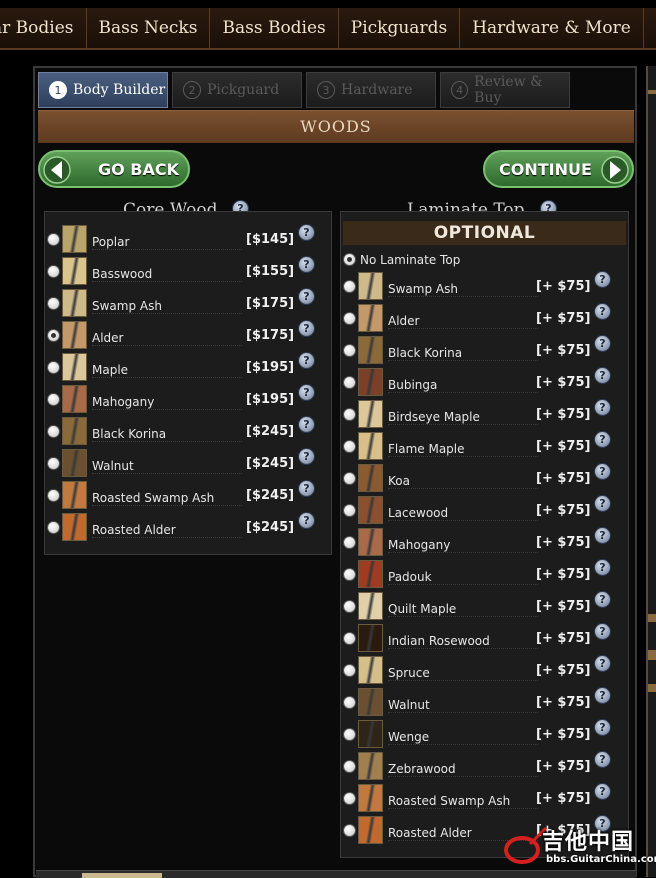  I want to click on laminate-wood-row: Flame Maple [+ $75]?, so click(480, 447).